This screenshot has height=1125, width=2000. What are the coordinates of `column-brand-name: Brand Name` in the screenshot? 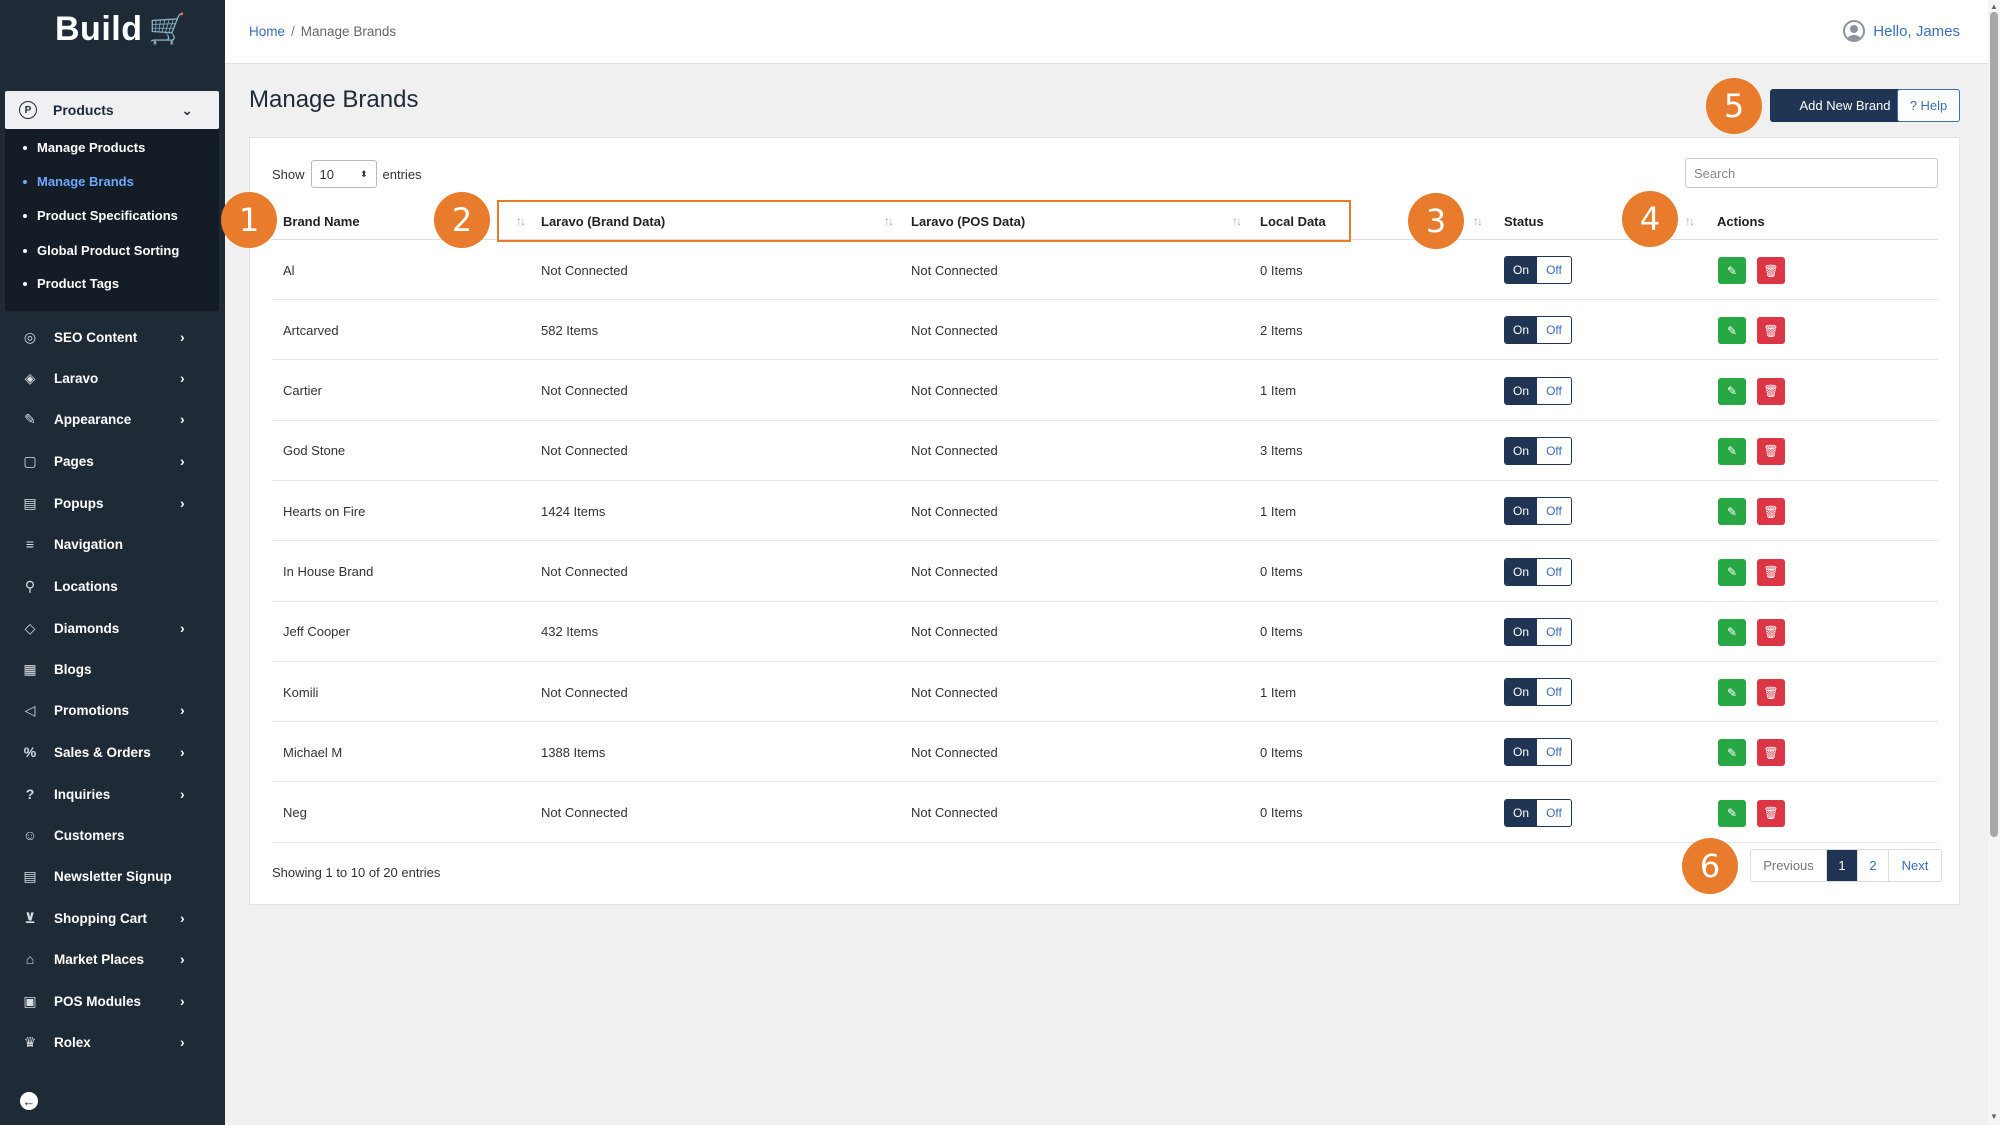 It's located at (321, 221).